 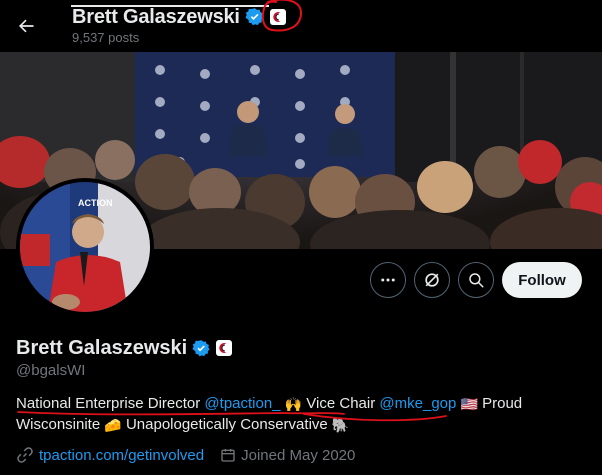 I want to click on avatar-image: ACTION, so click(x=85, y=247).